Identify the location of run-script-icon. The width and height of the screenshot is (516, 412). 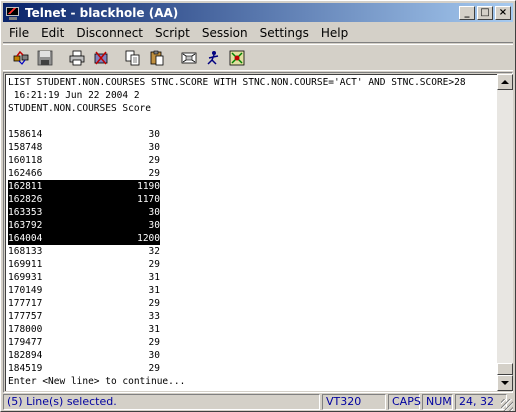
(212, 57).